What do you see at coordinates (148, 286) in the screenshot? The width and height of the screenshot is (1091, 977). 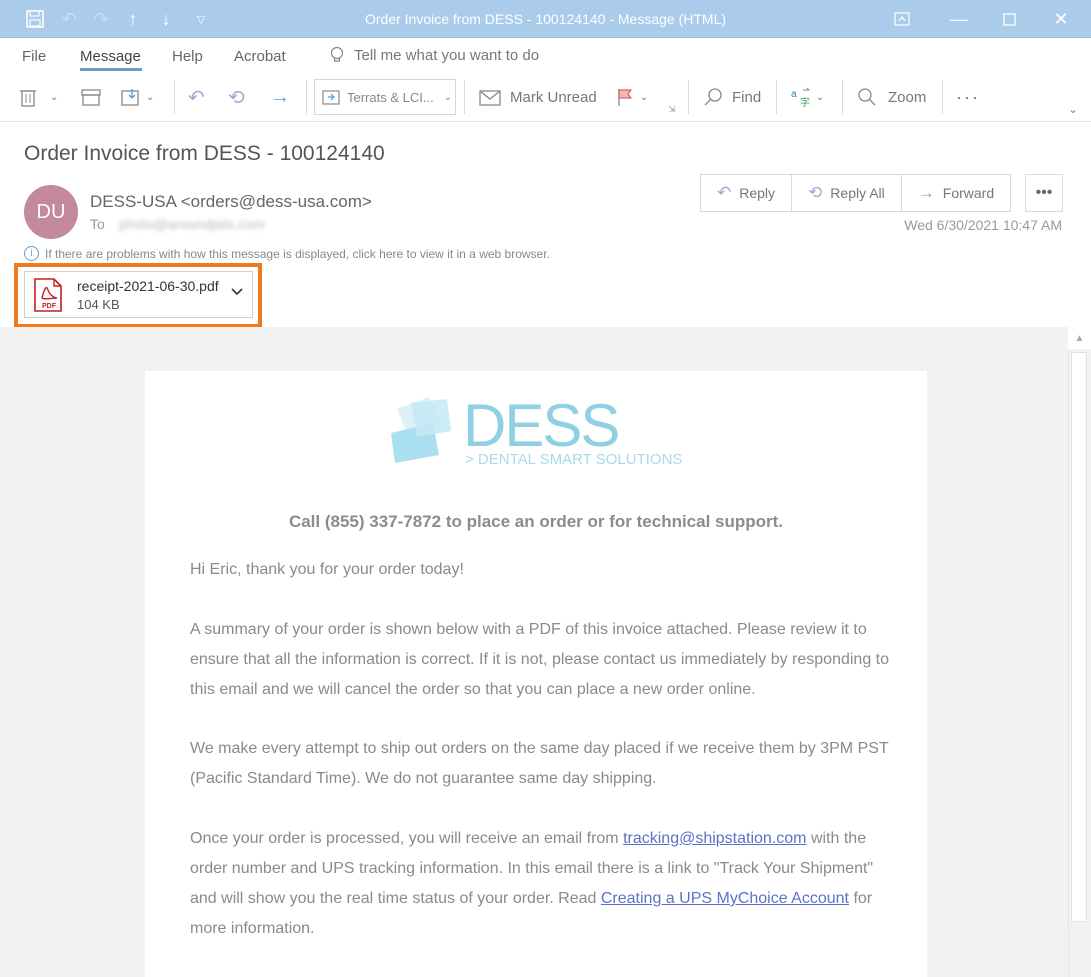 I see `attachment-filename: receipt-2021-06-30.pdf` at bounding box center [148, 286].